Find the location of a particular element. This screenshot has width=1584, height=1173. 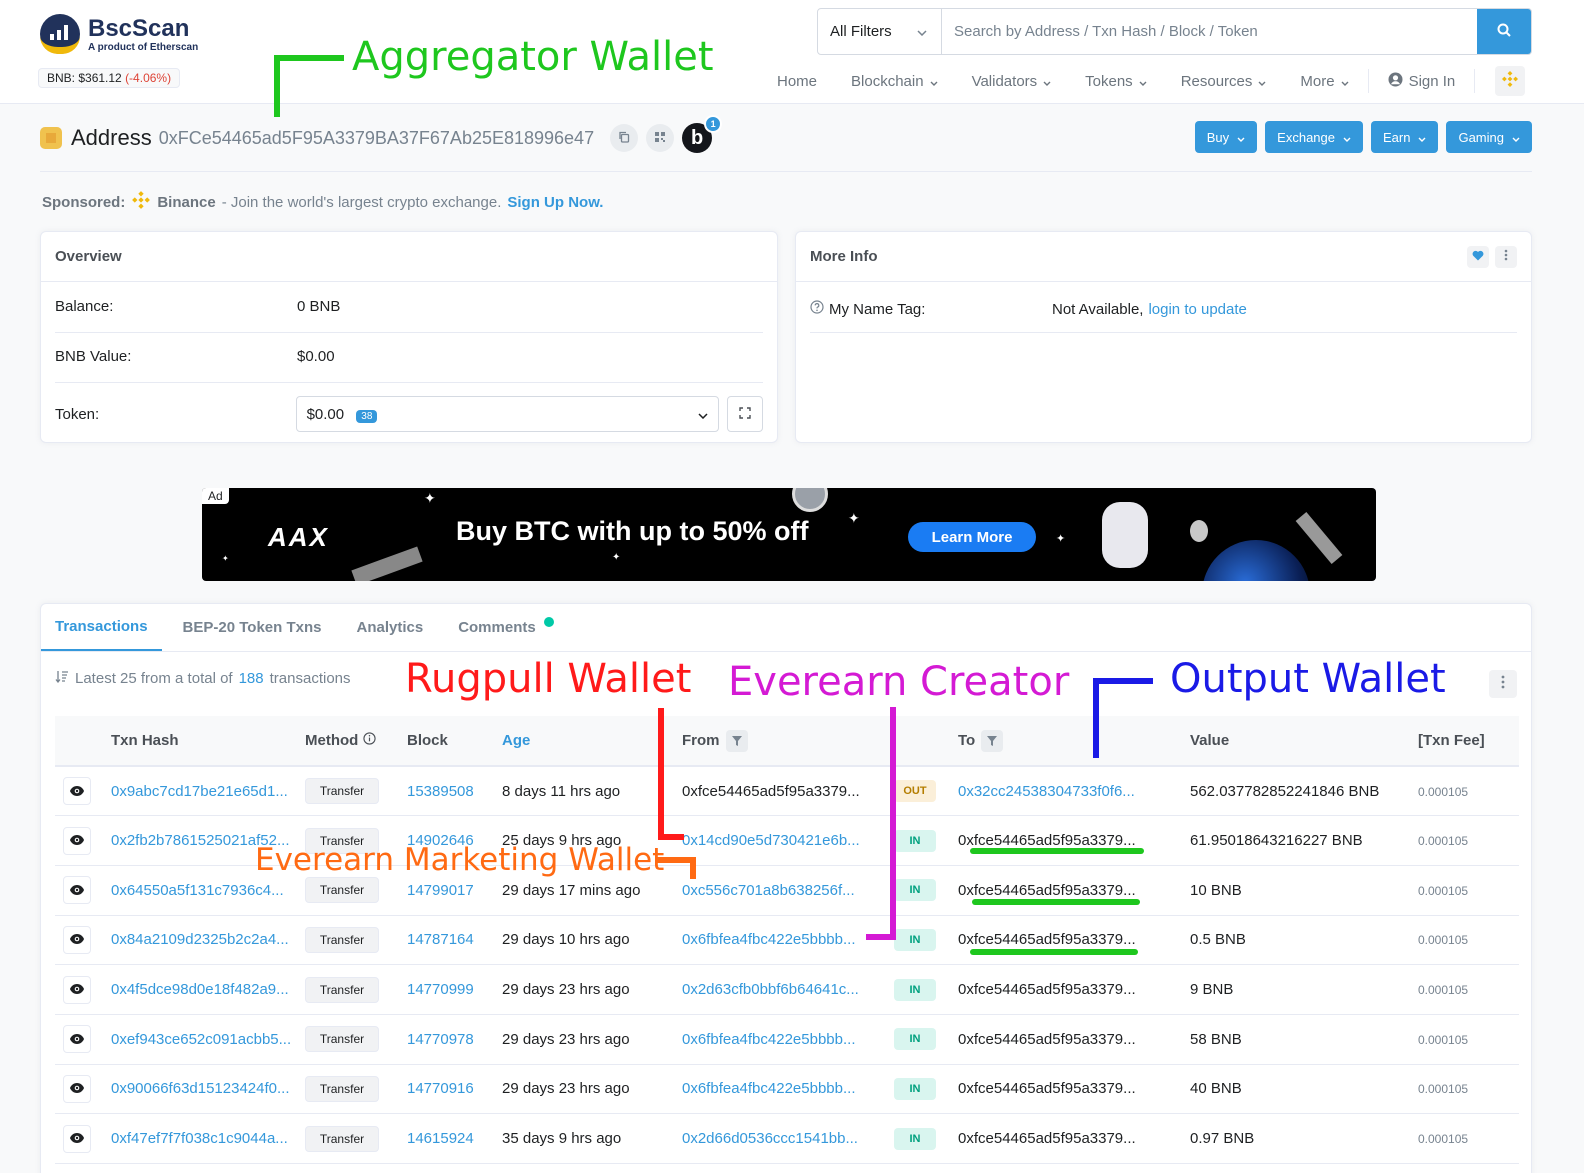

token-holdings-dropdown: $0.00 38 is located at coordinates (507, 414).